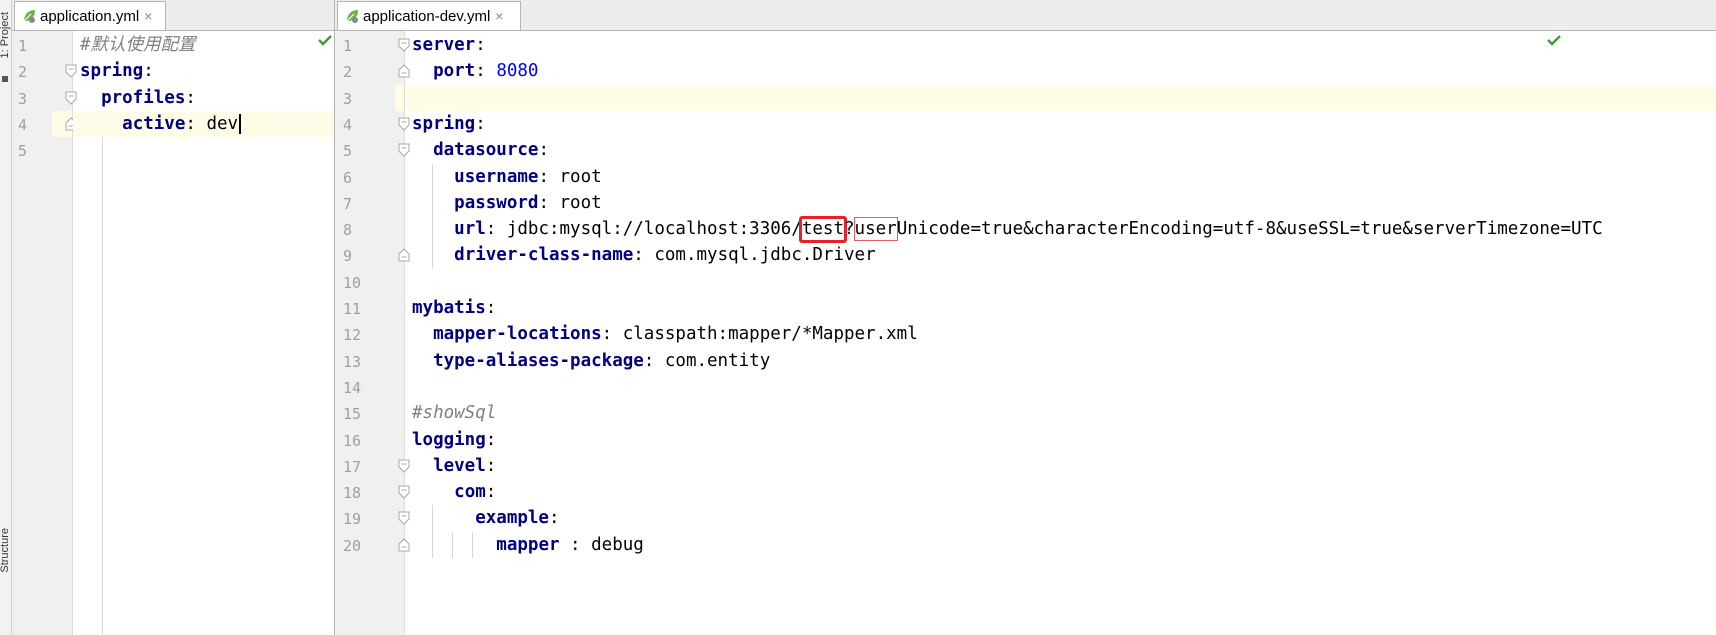 This screenshot has height=635, width=1716. Describe the element at coordinates (1060, 71) in the screenshot. I see `code-line: port: 8080` at that location.